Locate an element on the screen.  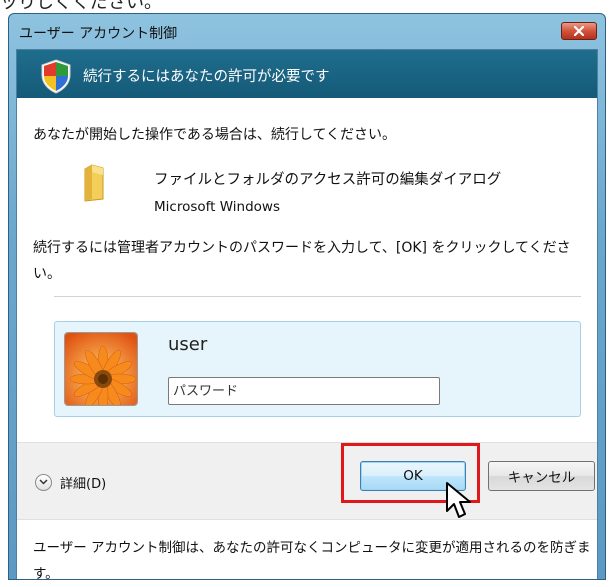
details-label: 詳細(D) is located at coordinates (83, 484).